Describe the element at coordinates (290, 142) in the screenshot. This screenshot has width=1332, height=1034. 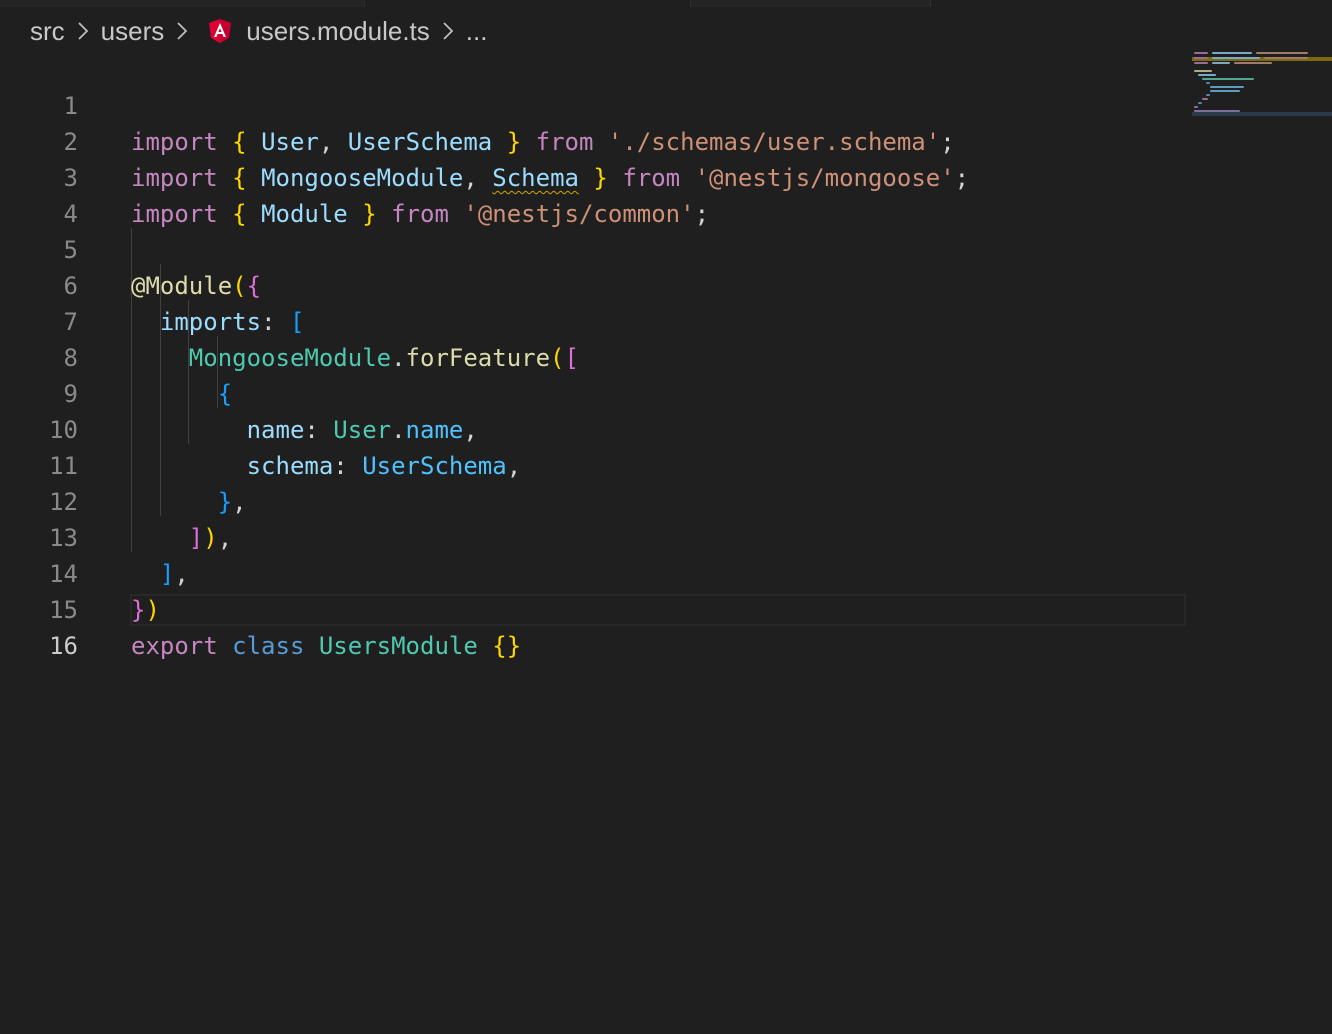
I see `token-identifier: User` at that location.